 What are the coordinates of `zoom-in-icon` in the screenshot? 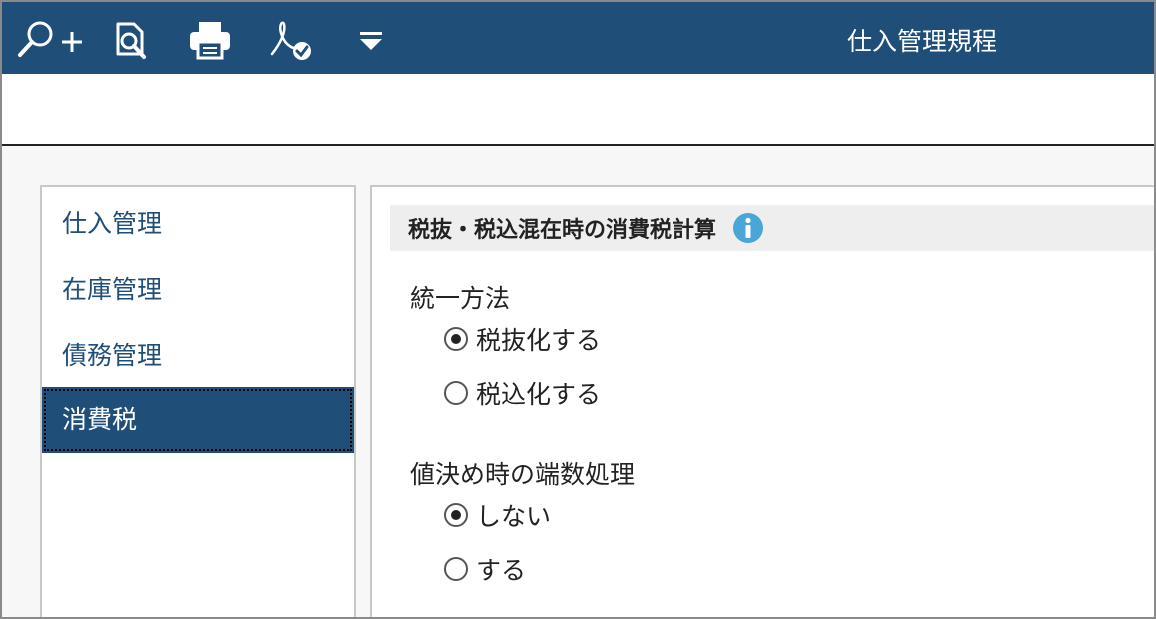 It's located at (50, 39).